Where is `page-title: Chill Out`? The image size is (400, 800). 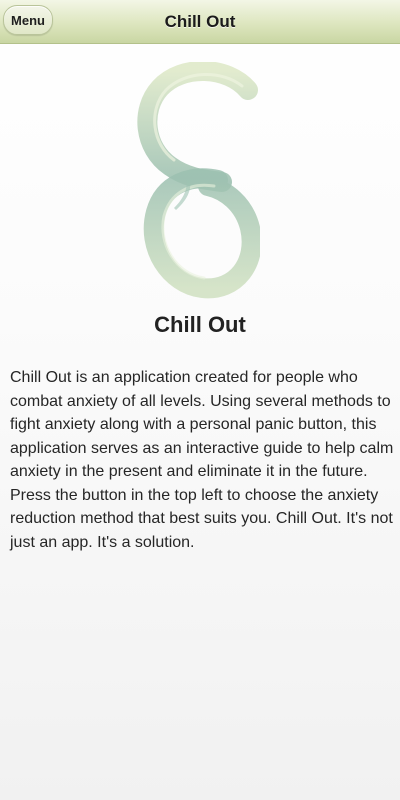
page-title: Chill Out is located at coordinates (200, 324).